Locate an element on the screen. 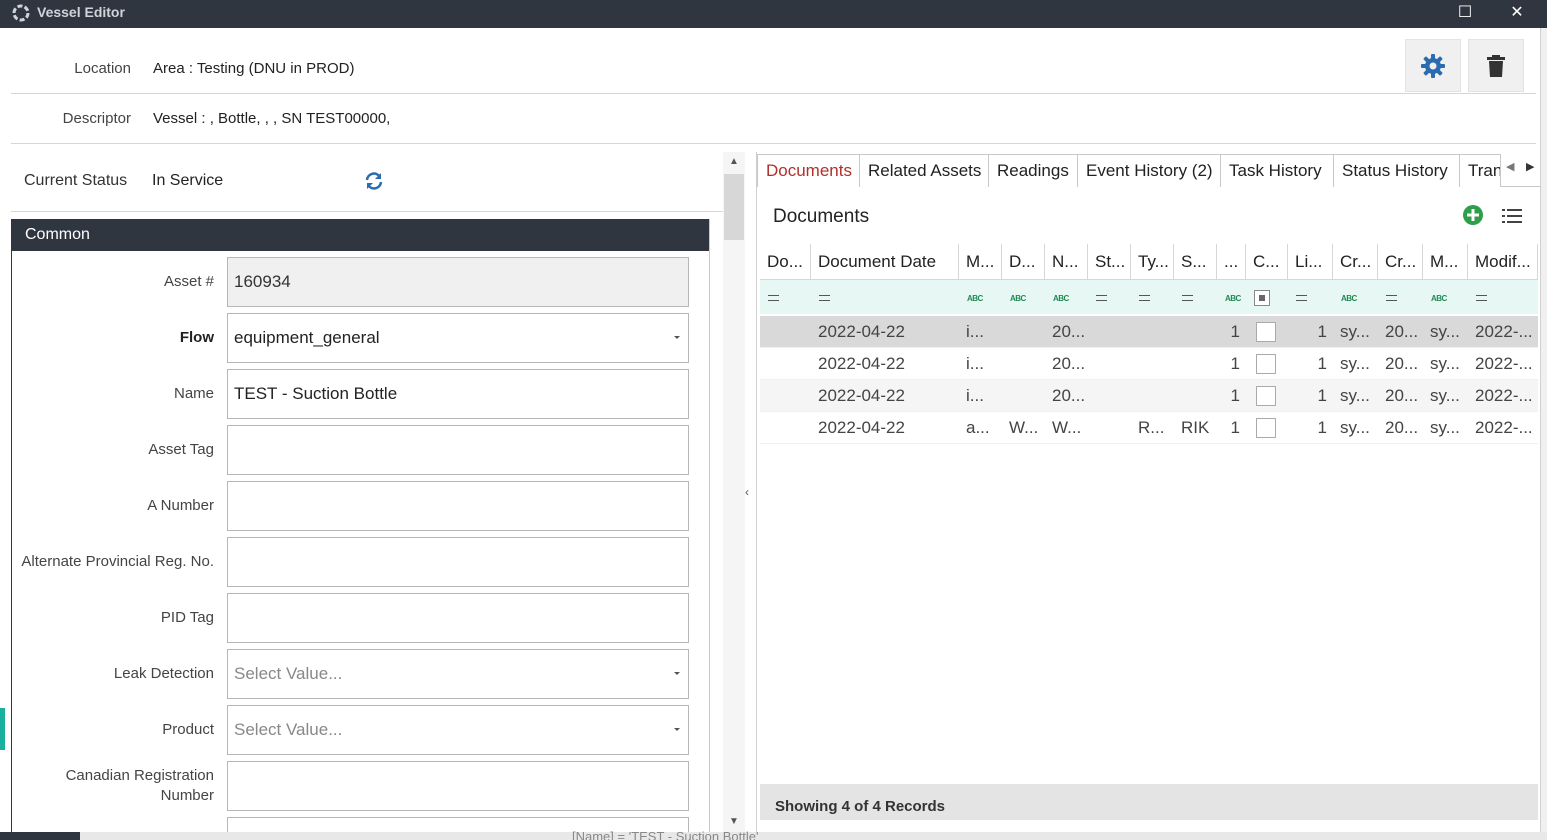 This screenshot has width=1547, height=840. left-panel-scrollbar: ▲ ▼ is located at coordinates (734, 492).